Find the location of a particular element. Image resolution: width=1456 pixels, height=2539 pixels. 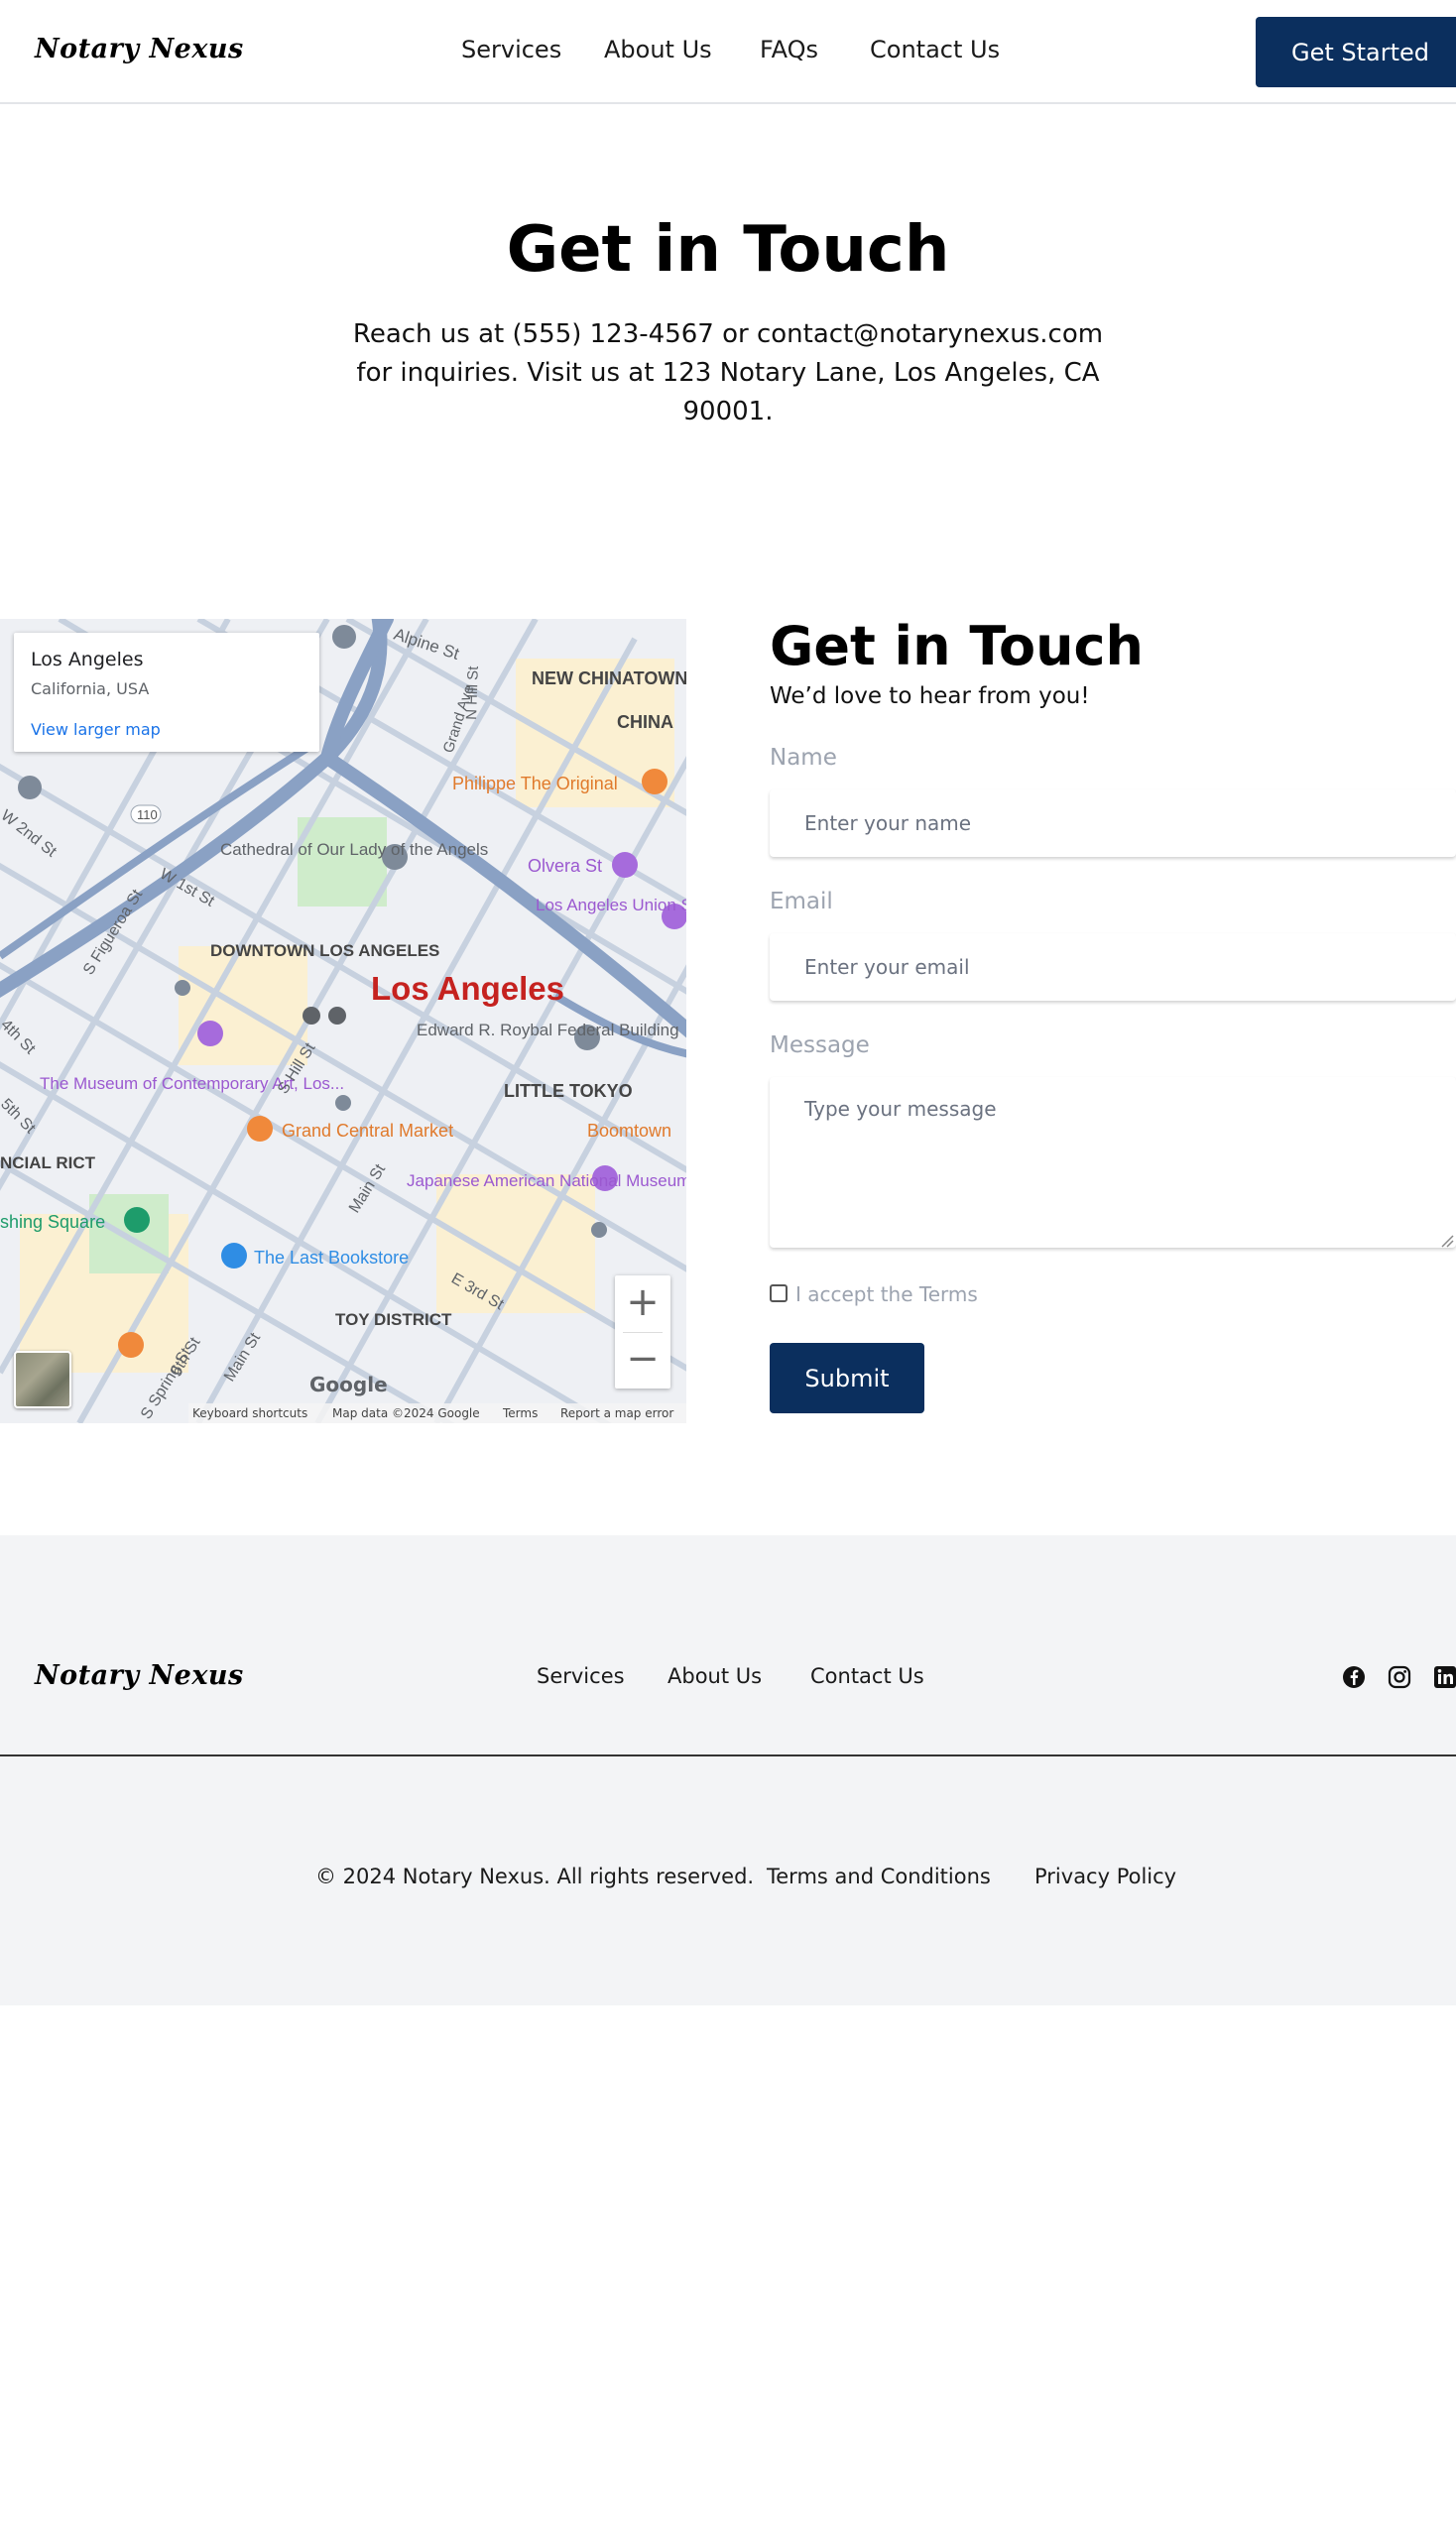

map-label-downtown: DOWNTOWN LOS ANGELES is located at coordinates (324, 951).